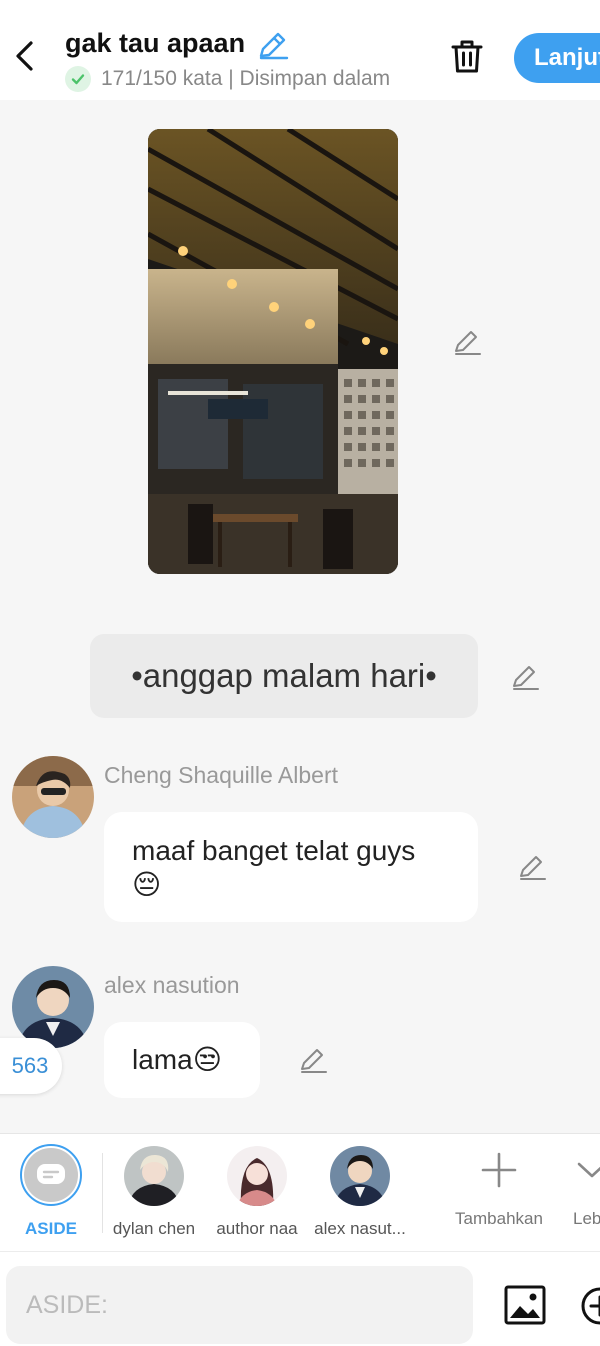  What do you see at coordinates (257, 1228) in the screenshot?
I see `char-label: author naa` at bounding box center [257, 1228].